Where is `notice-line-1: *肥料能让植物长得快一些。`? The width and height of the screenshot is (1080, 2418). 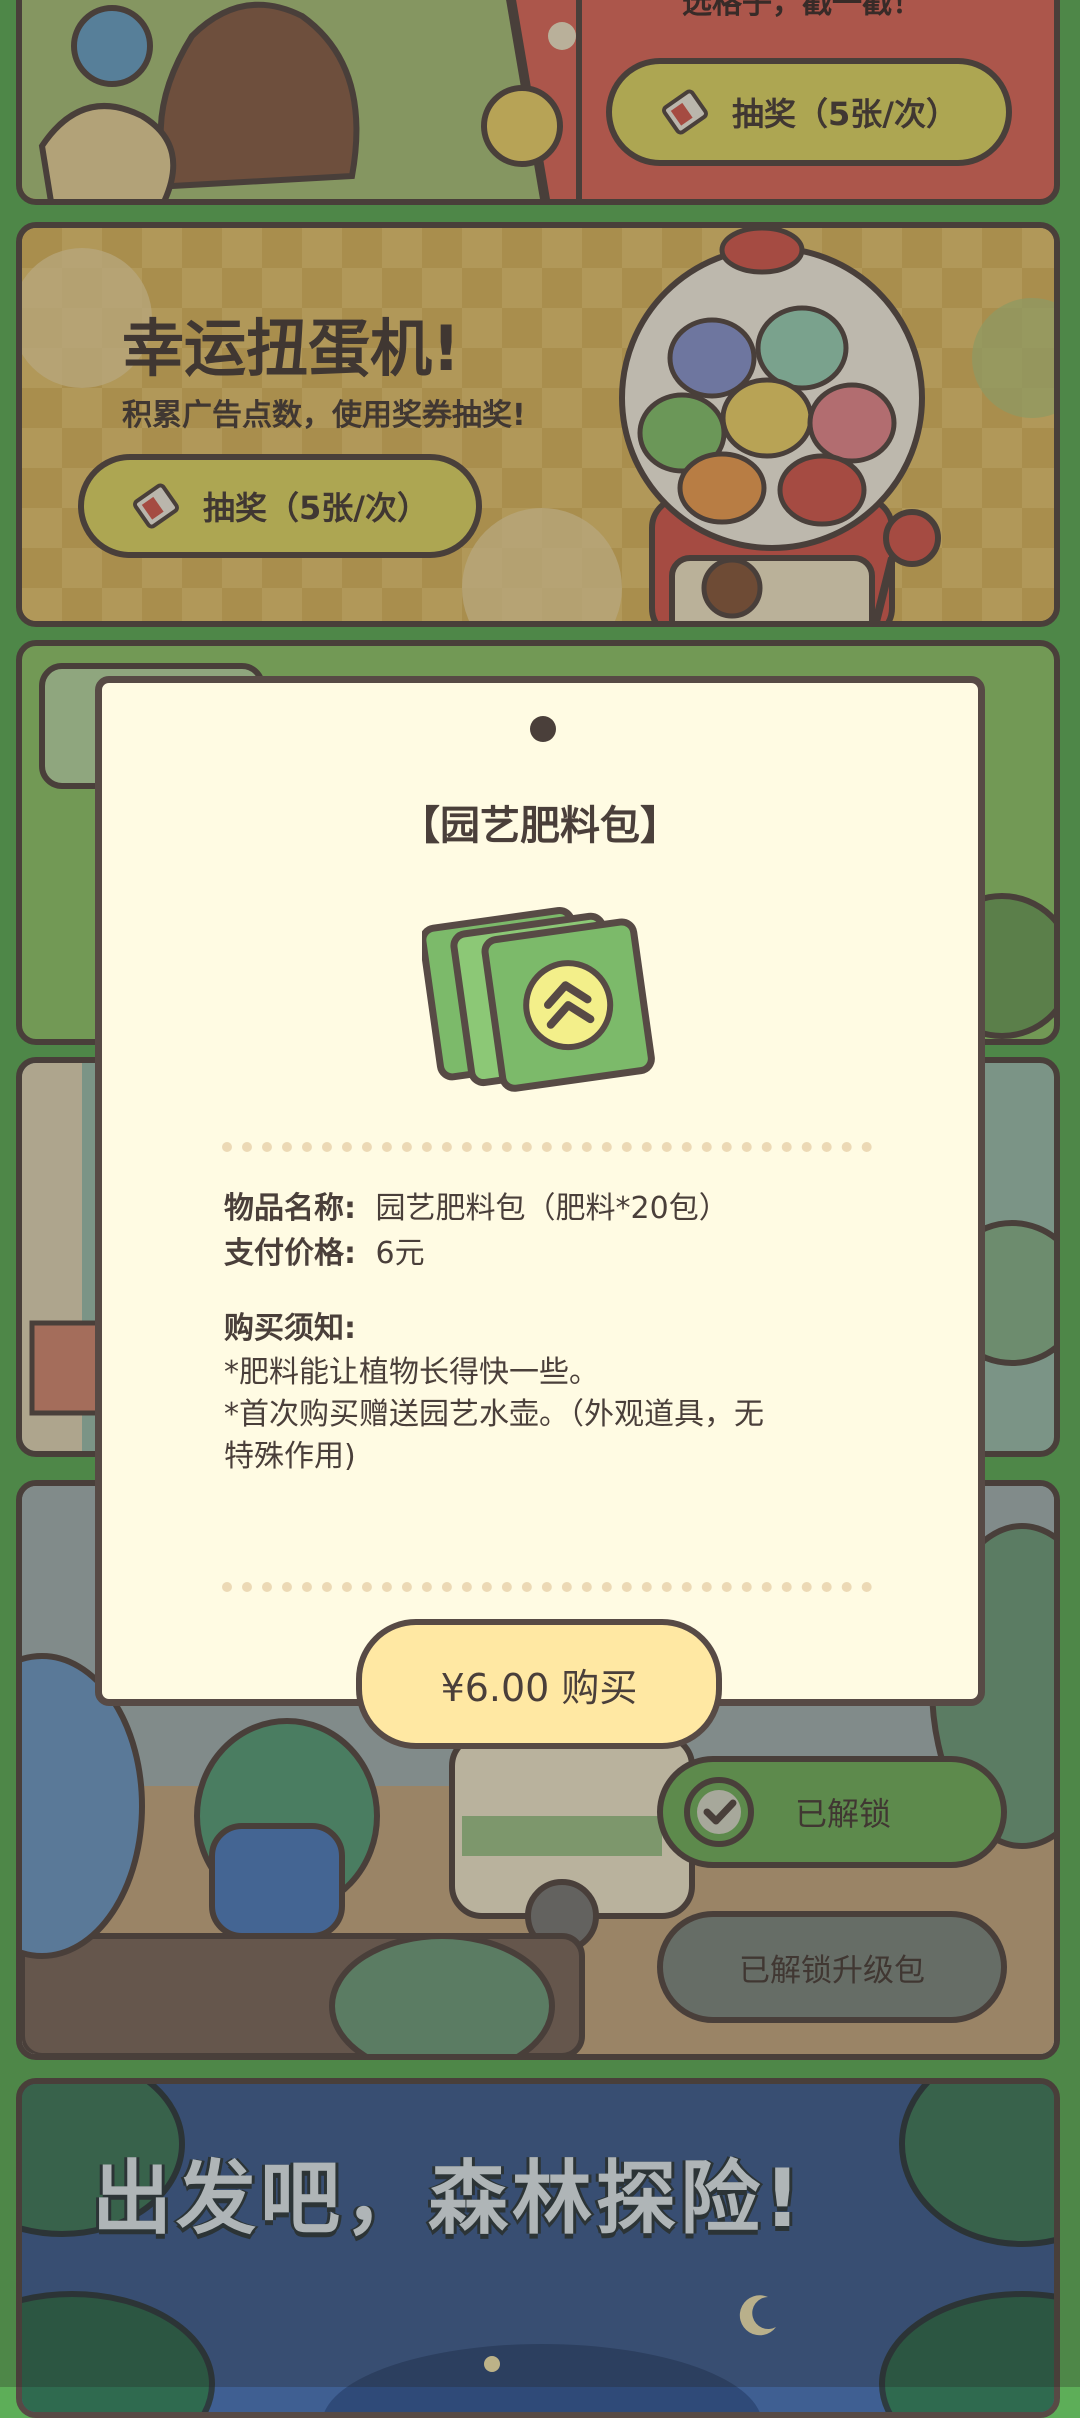
notice-line-1: *肥料能让植物长得快一些。 is located at coordinates (411, 1372).